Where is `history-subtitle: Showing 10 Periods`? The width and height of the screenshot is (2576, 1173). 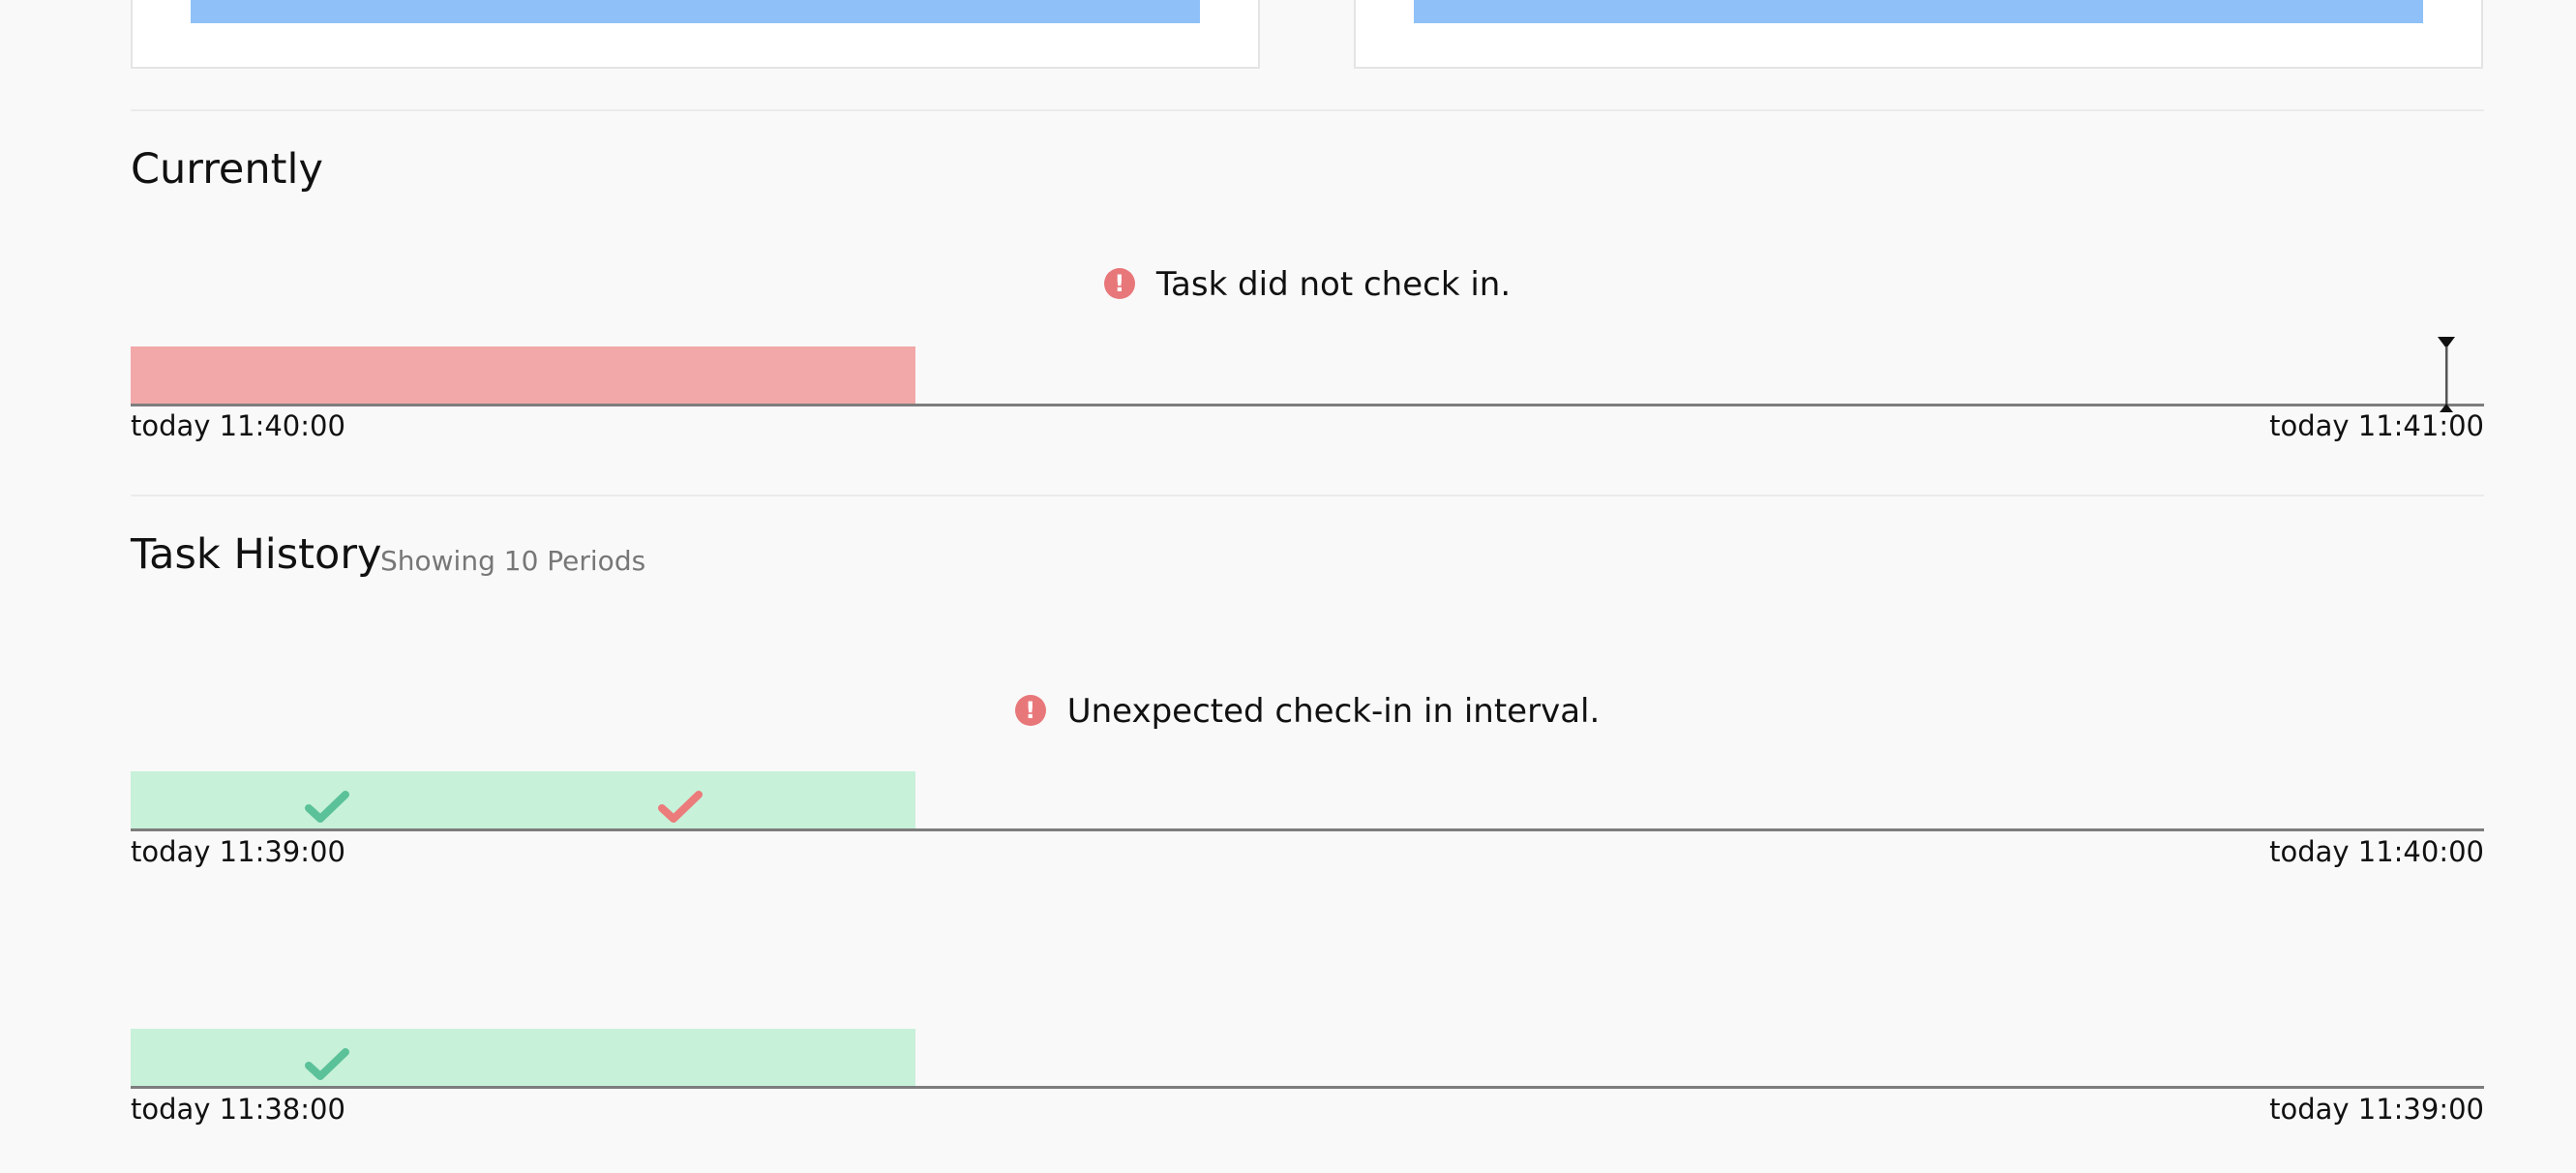
history-subtitle: Showing 10 Periods is located at coordinates (513, 561).